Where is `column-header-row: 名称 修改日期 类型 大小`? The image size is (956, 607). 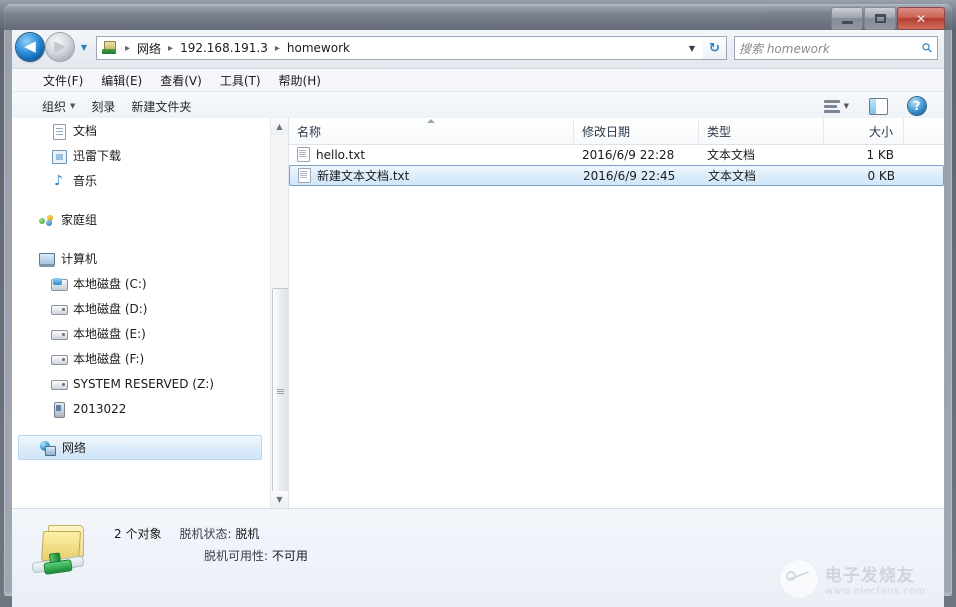
column-header-row: 名称 修改日期 类型 大小 is located at coordinates (616, 131).